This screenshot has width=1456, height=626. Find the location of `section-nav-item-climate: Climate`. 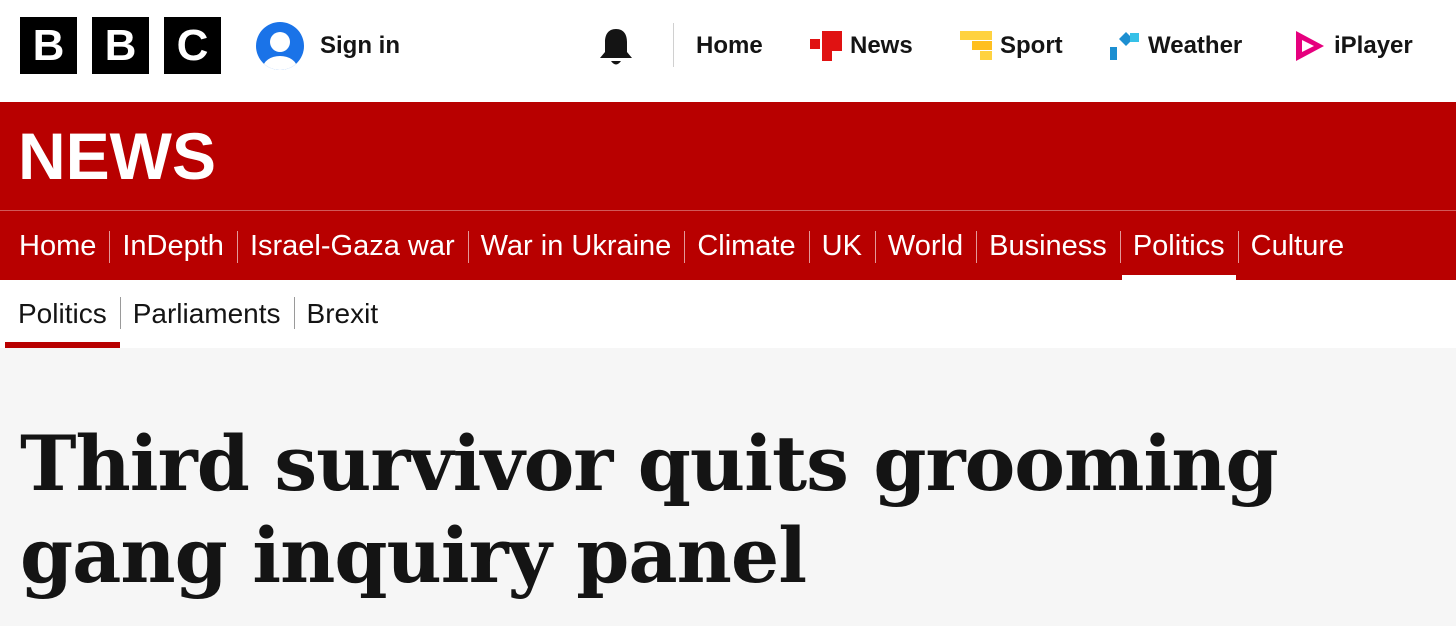

section-nav-item-climate: Climate is located at coordinates (746, 246).